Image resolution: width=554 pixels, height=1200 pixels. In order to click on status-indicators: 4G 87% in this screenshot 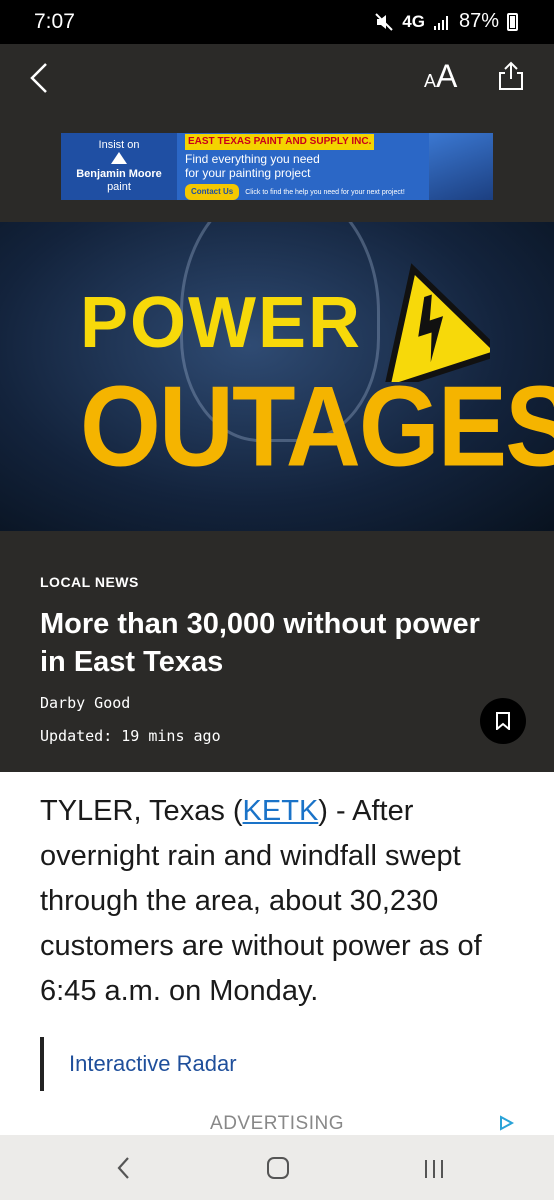, I will do `click(446, 21)`.